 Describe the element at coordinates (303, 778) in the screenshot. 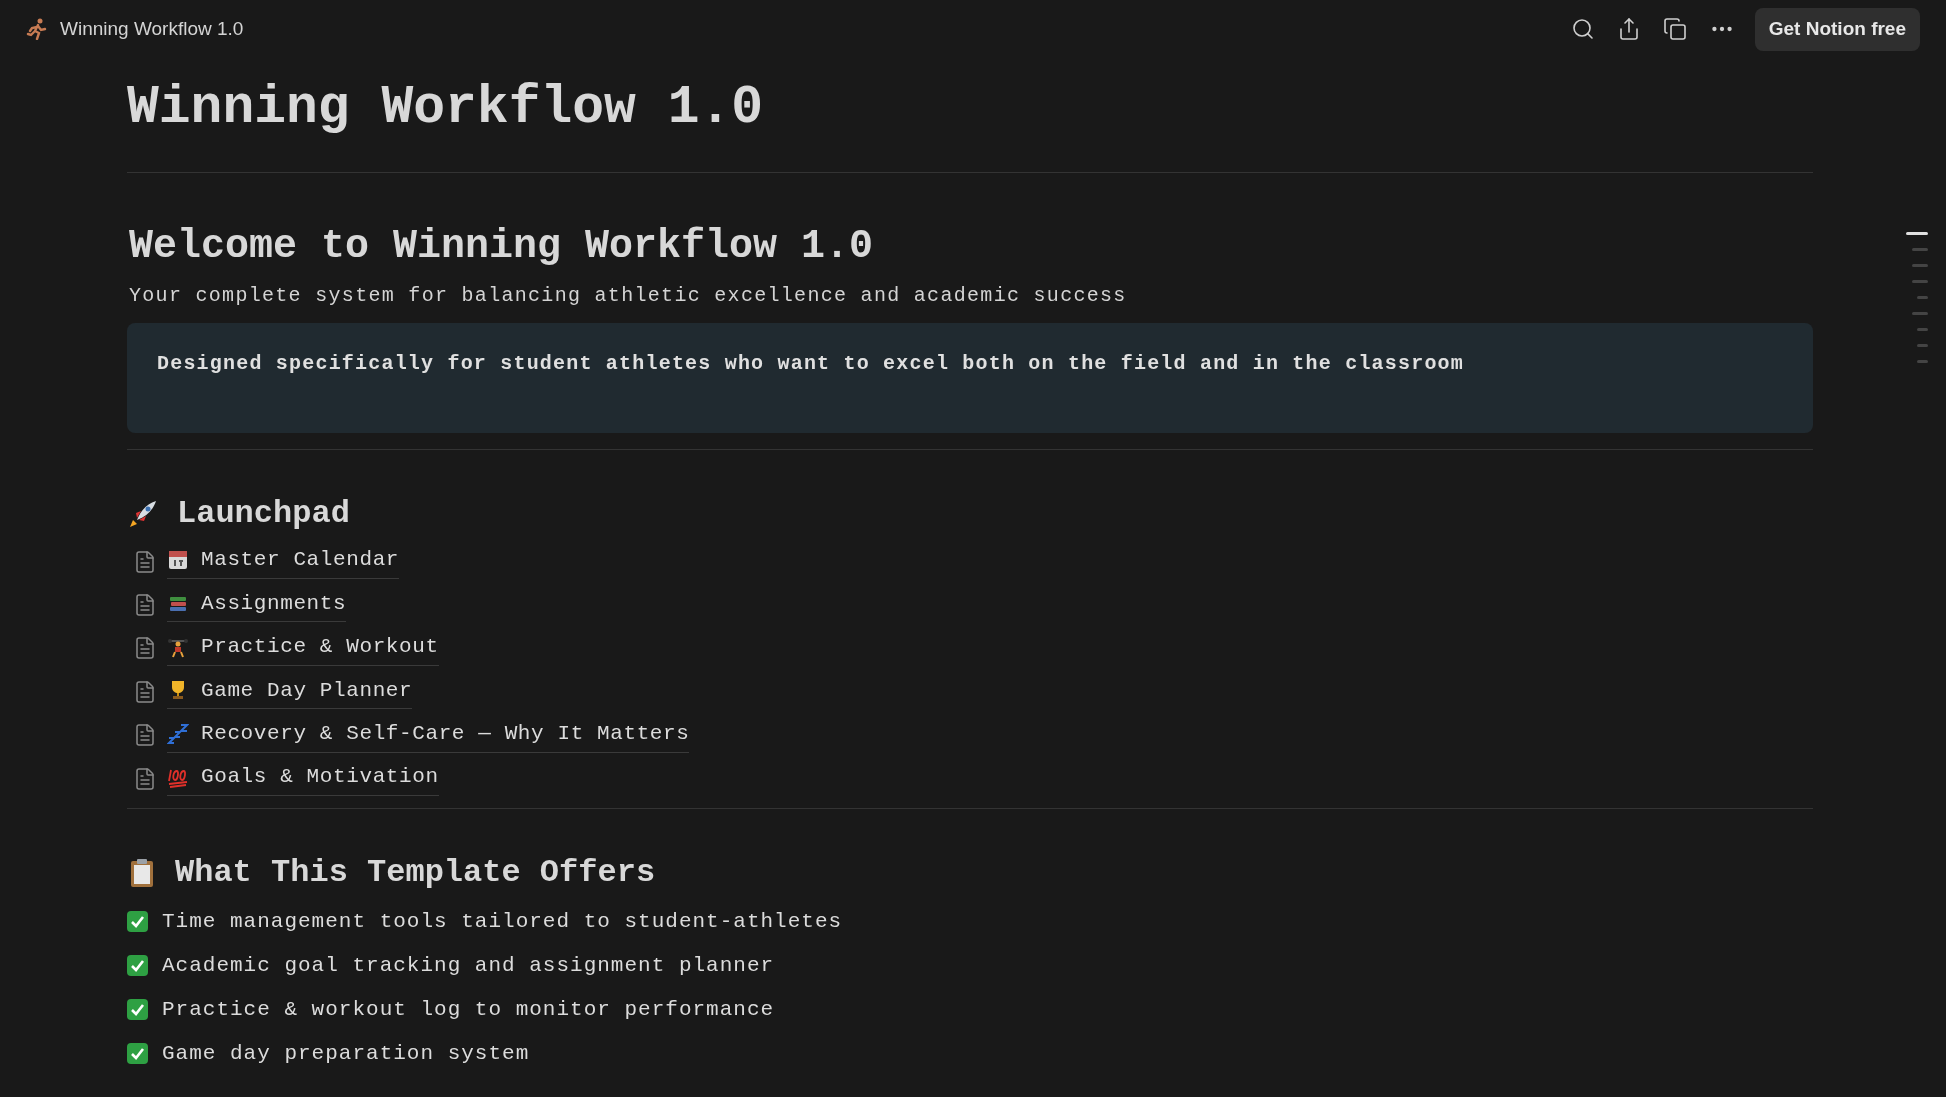

I see `page-link: Goals & Motivation` at that location.